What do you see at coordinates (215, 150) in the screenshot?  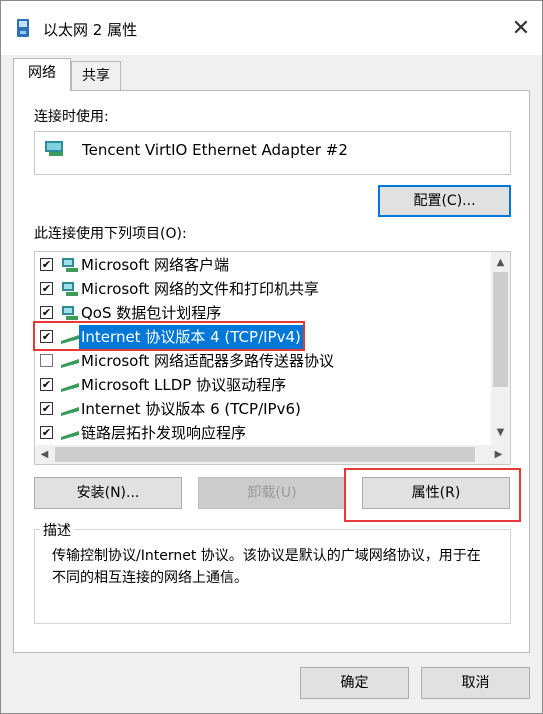 I see `adapter-name: Tencent VirtIO Ethernet Adapter #2` at bounding box center [215, 150].